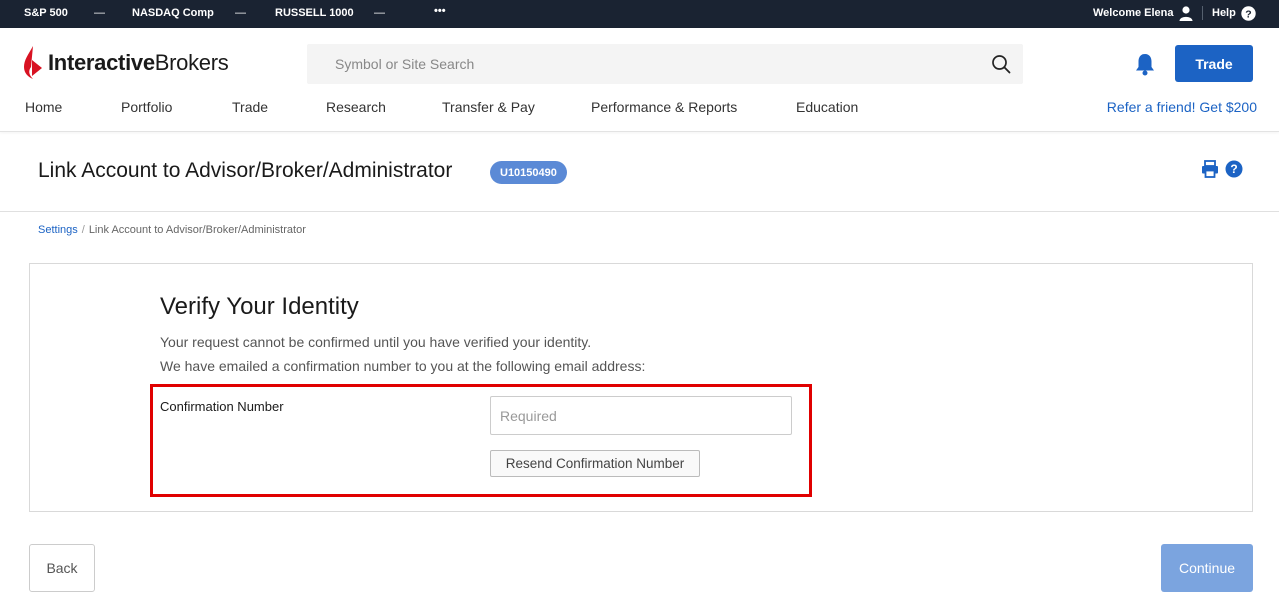 The width and height of the screenshot is (1279, 614). What do you see at coordinates (356, 107) in the screenshot?
I see `nav-research: Research` at bounding box center [356, 107].